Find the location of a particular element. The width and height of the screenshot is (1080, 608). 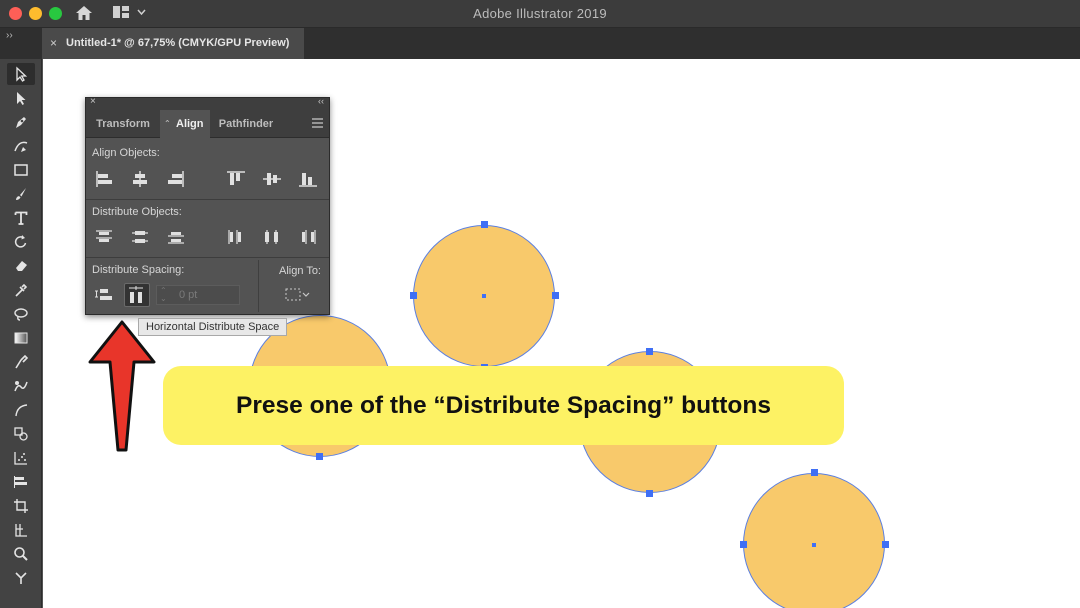

eyedropper-tool-icon is located at coordinates (21, 290).